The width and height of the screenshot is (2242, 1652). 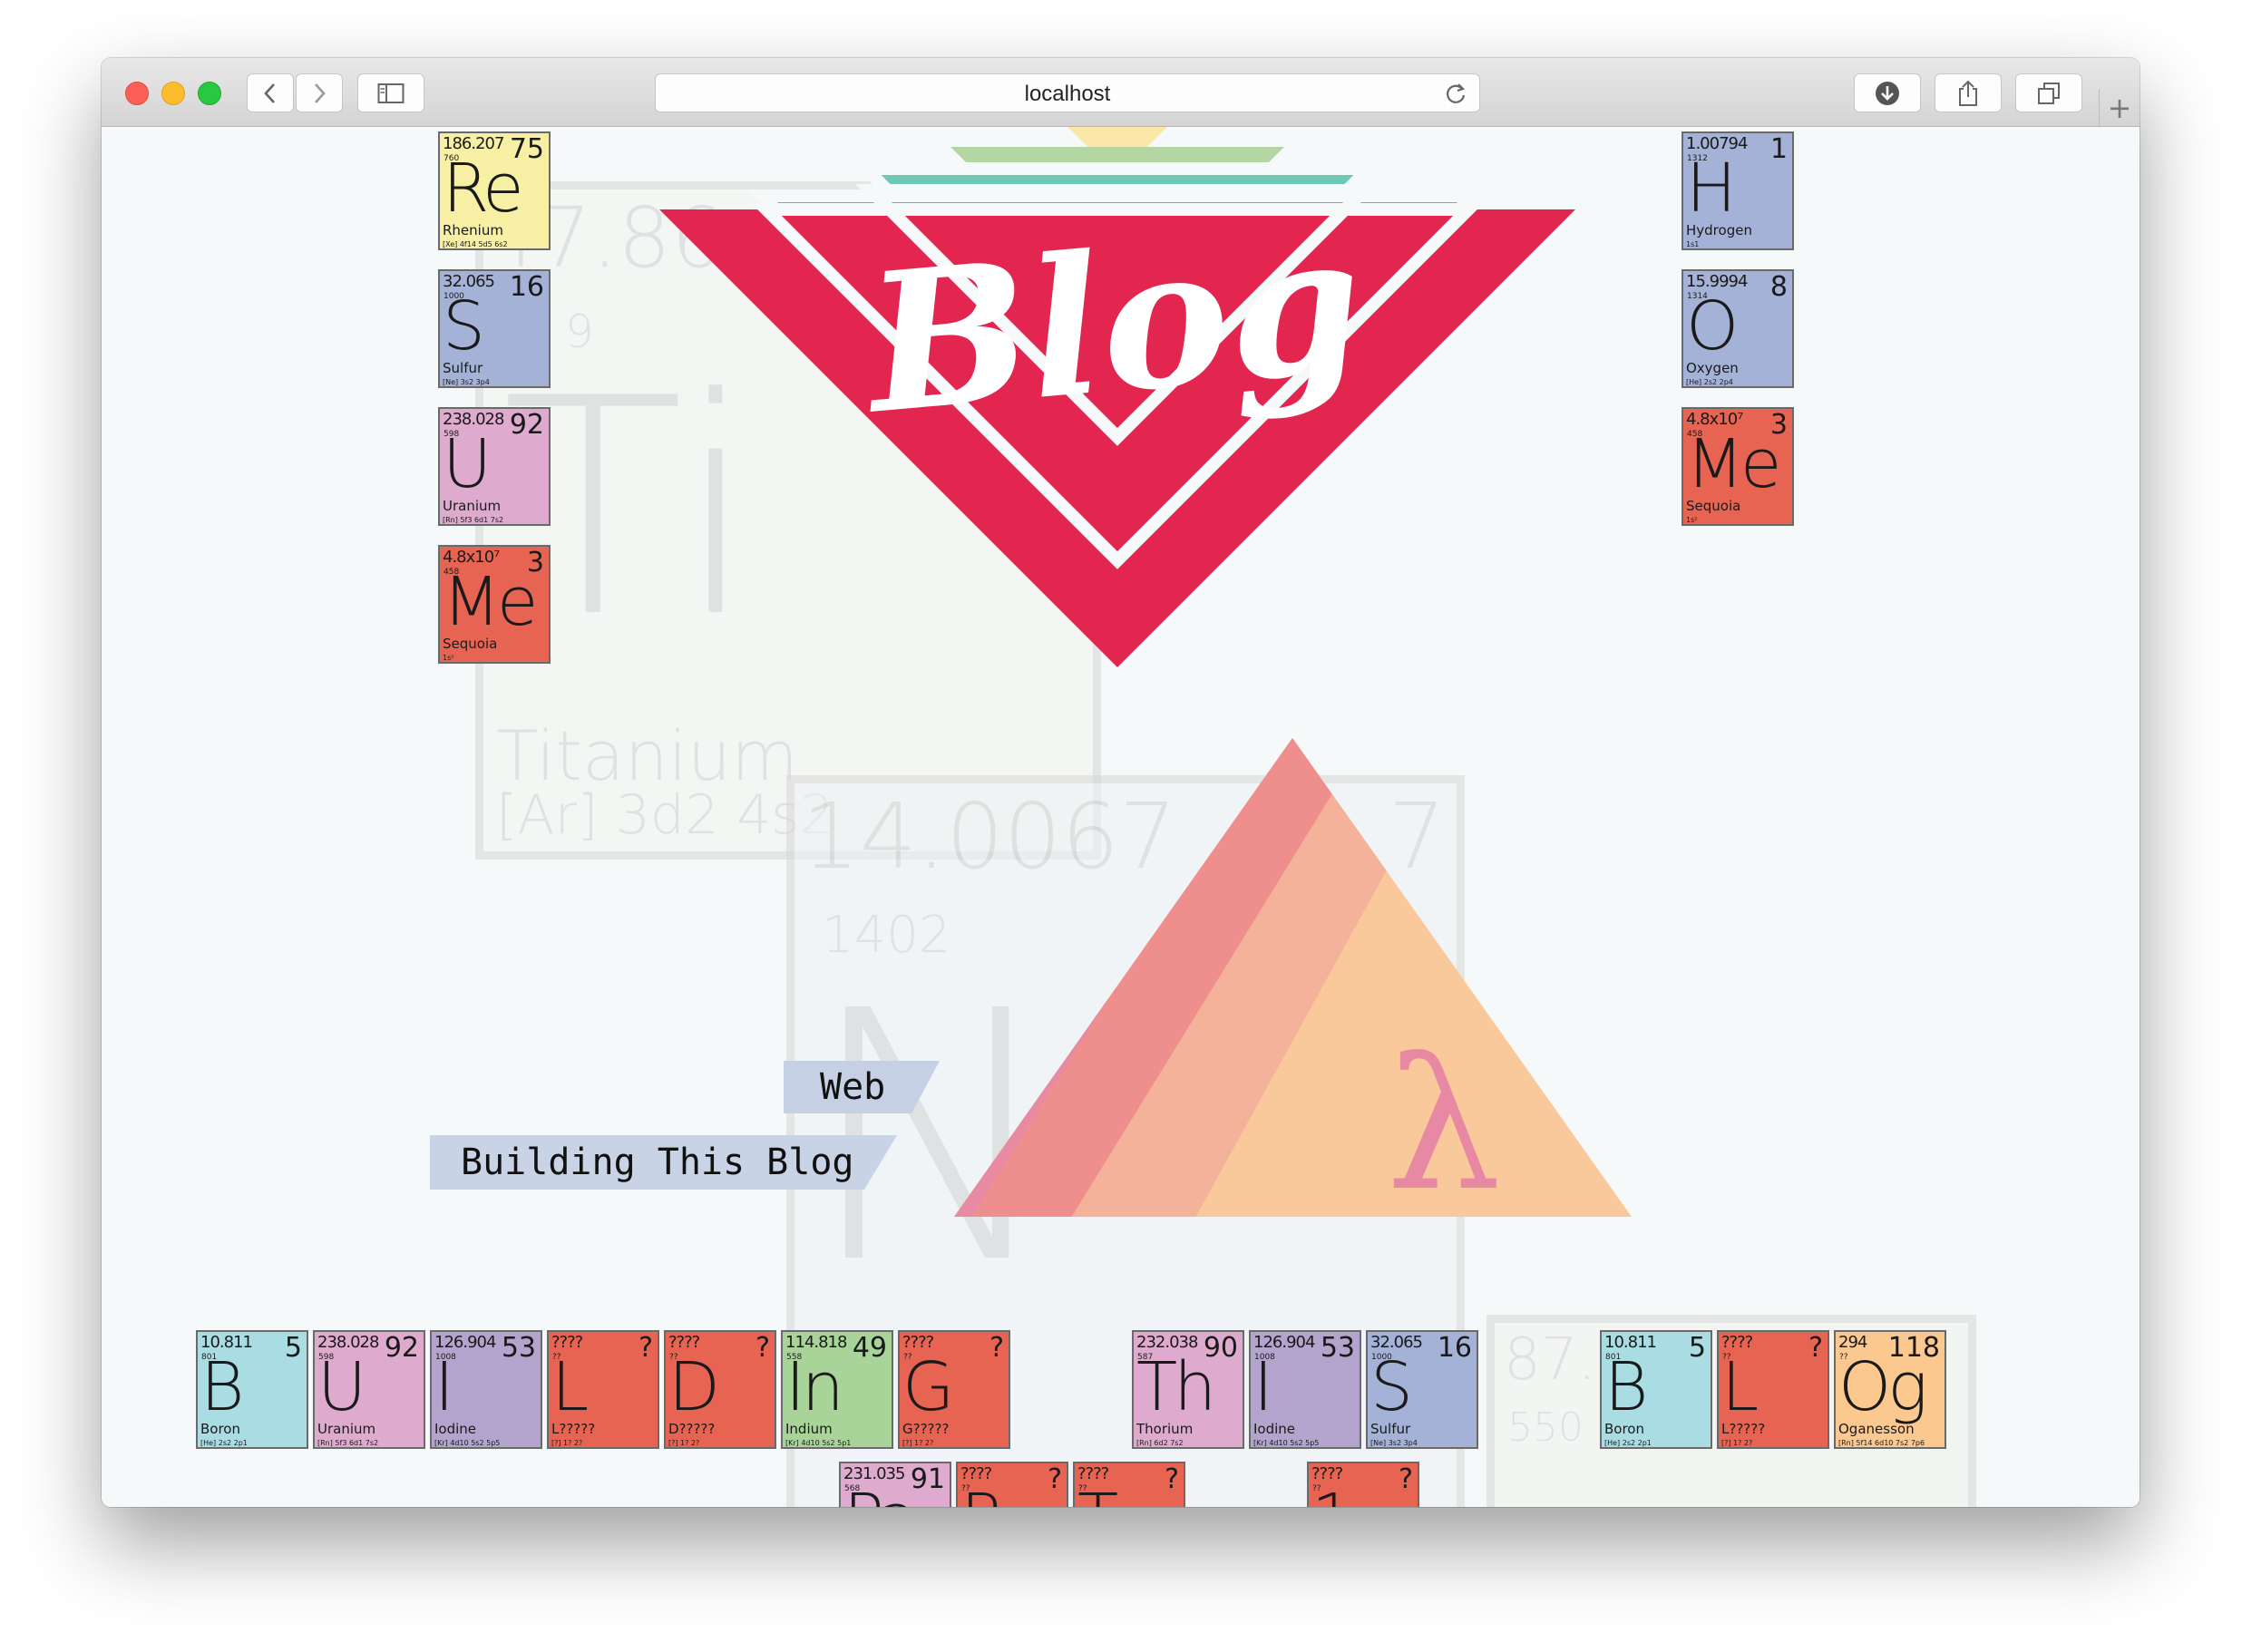 What do you see at coordinates (1129, 1485) in the screenshot?
I see `element-tile-title-row2-2: ???????TT?????[?] 1? 2?` at bounding box center [1129, 1485].